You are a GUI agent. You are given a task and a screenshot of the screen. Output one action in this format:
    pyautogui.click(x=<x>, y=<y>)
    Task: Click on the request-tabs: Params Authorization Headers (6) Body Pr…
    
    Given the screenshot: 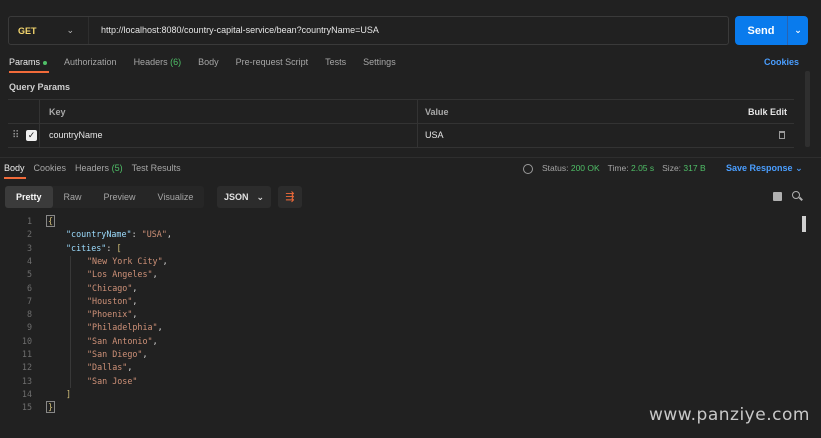 What is the action you would take?
    pyautogui.click(x=202, y=62)
    